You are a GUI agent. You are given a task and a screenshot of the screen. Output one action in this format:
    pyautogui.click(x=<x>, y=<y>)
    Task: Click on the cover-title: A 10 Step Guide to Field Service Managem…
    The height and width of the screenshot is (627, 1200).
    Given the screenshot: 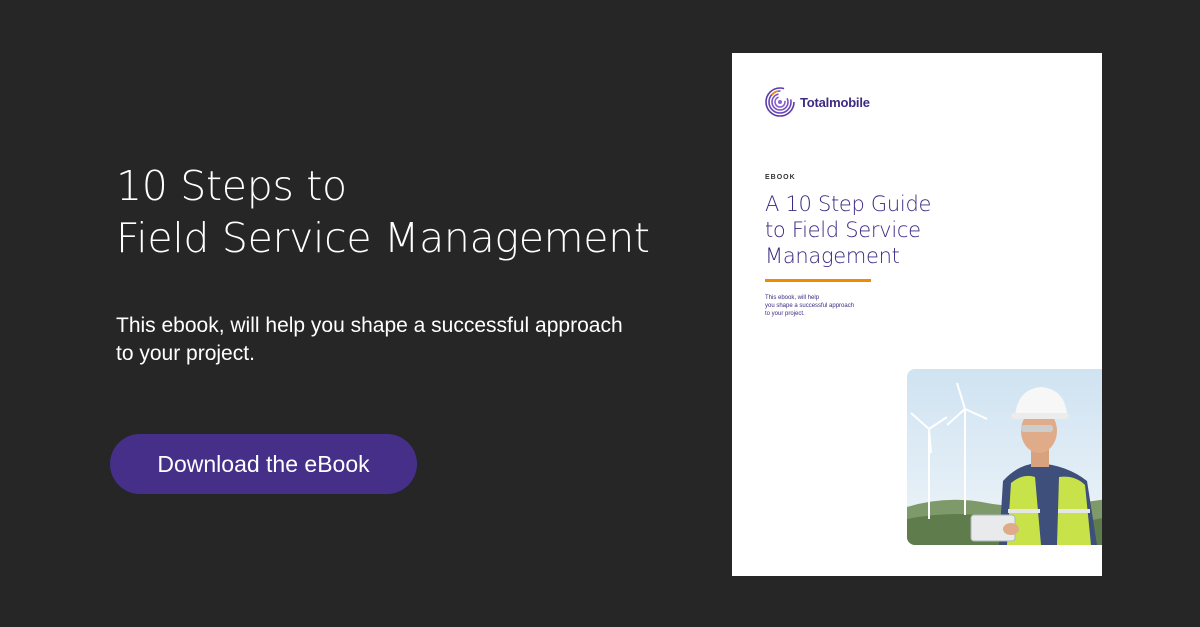 What is the action you would take?
    pyautogui.click(x=848, y=230)
    